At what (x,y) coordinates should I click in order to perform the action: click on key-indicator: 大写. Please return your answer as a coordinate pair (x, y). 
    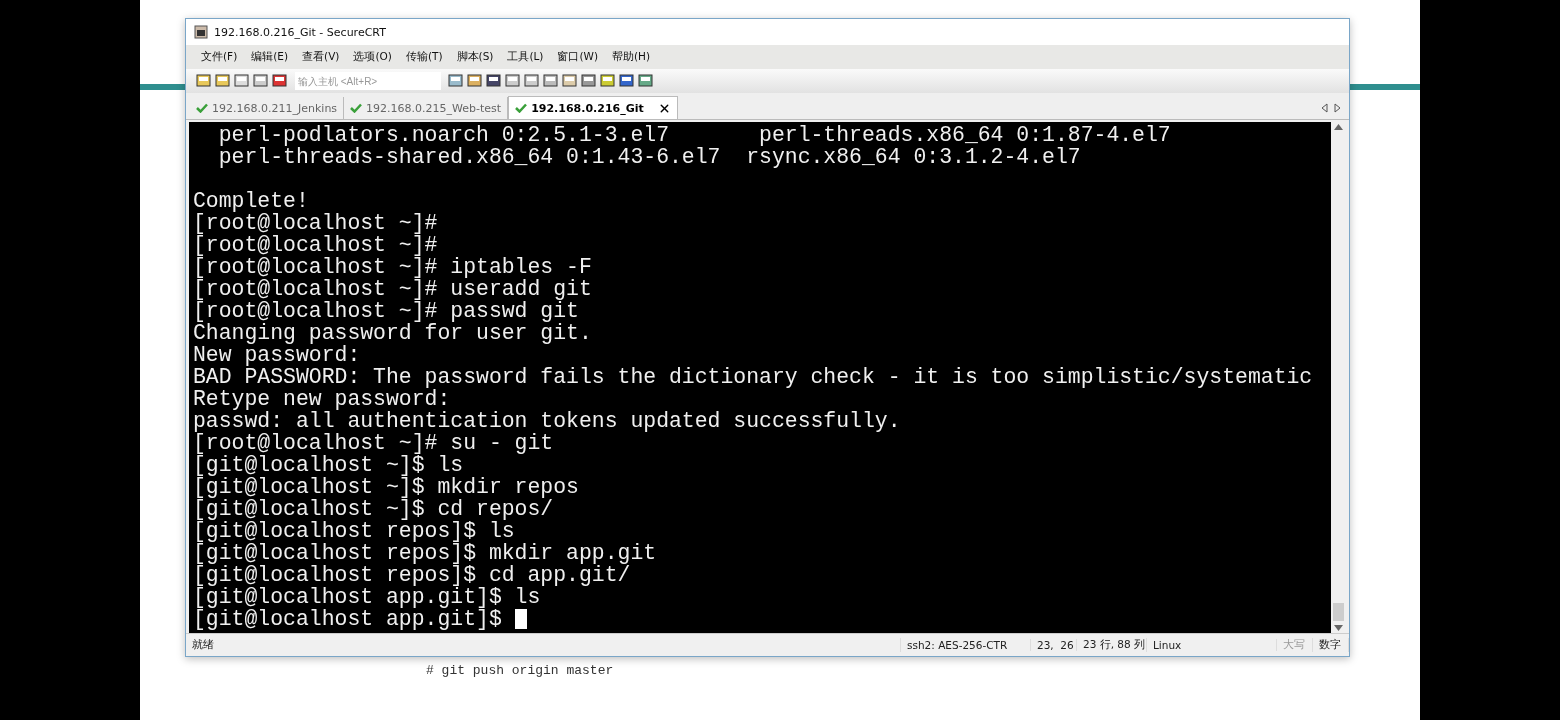
    Looking at the image, I should click on (1295, 645).